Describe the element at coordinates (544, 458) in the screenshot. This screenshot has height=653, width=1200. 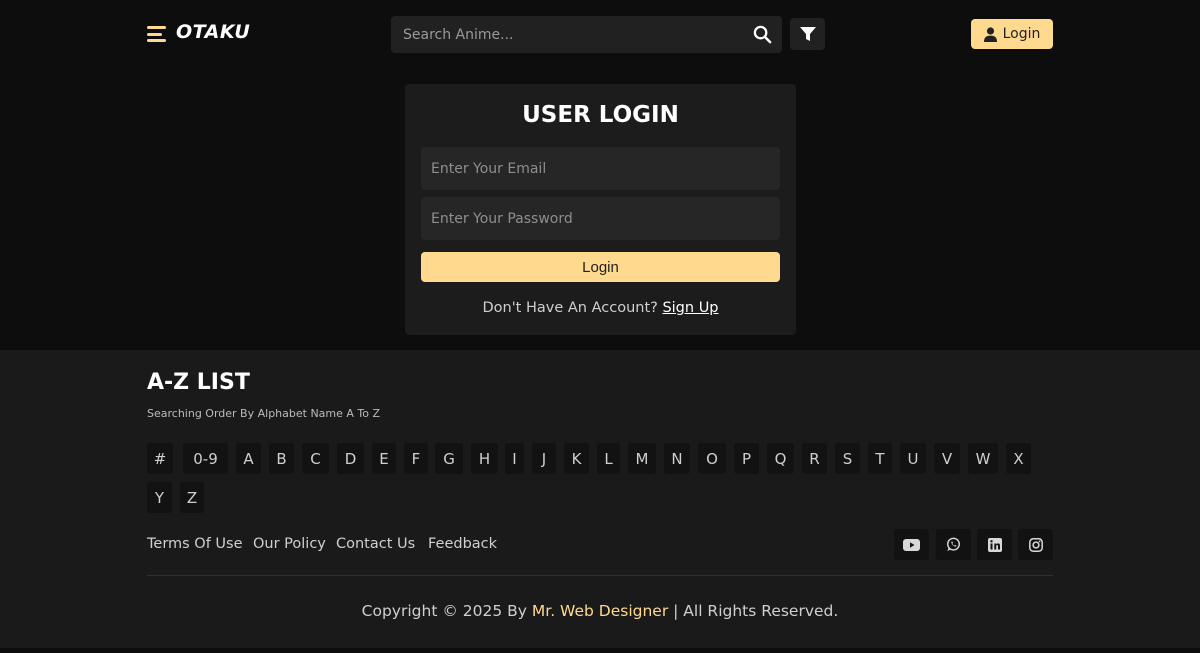
I see `az-letter: J` at that location.